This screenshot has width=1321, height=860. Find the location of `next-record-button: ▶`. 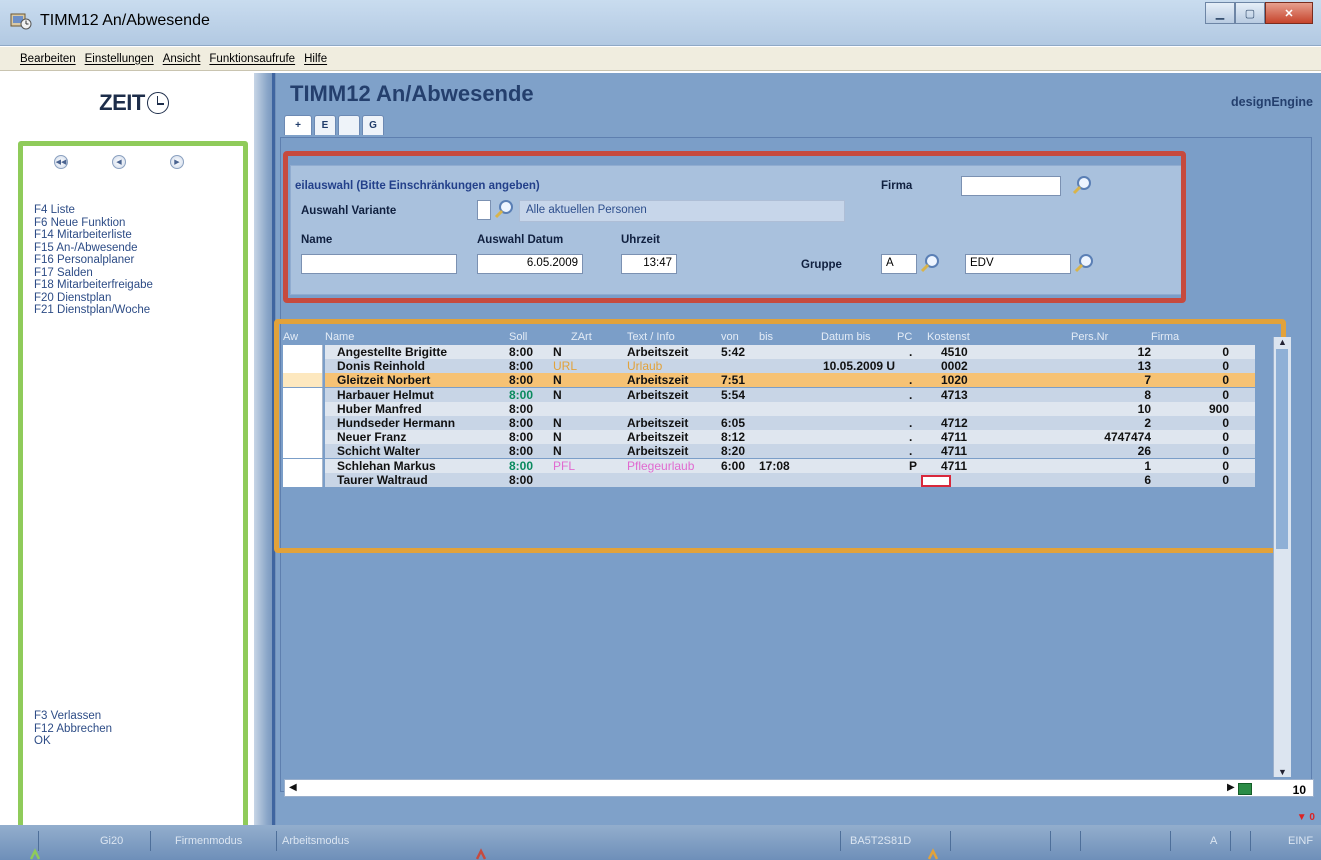

next-record-button: ▶ is located at coordinates (177, 162).